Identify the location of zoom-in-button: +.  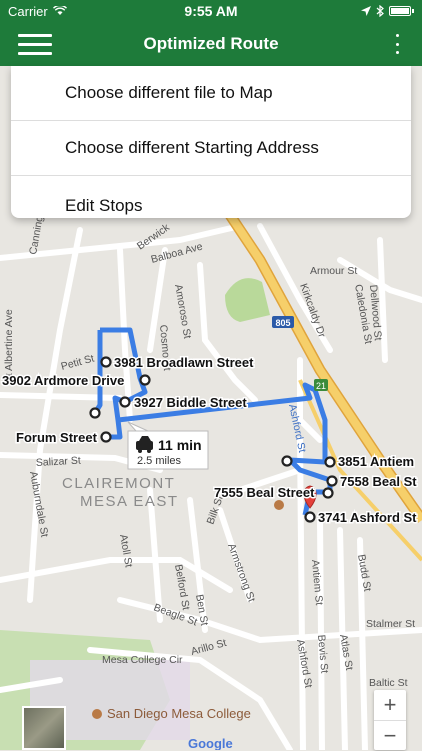
(390, 705).